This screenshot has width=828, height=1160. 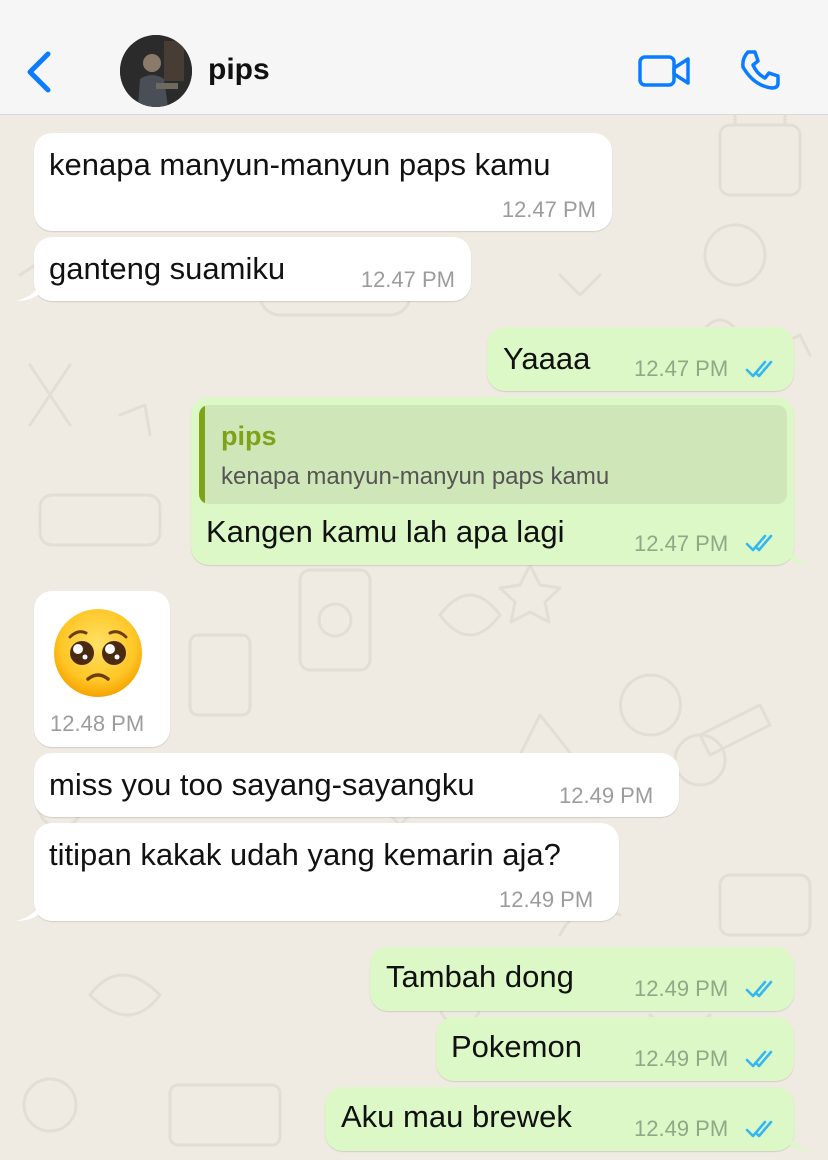 I want to click on quoted-message: pips kenapa manyun-manyun paps kamu, so click(x=493, y=454).